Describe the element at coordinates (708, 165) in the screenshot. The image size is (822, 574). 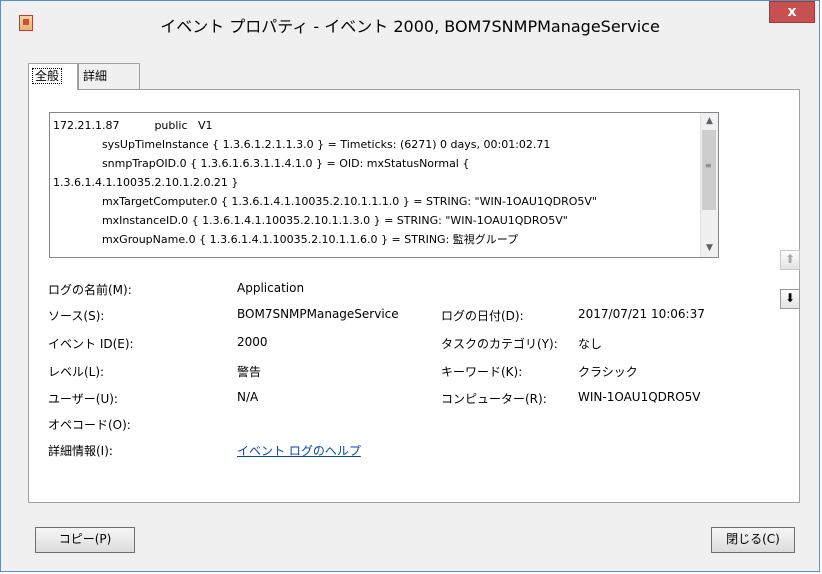
I see `grip-icon: ≡` at that location.